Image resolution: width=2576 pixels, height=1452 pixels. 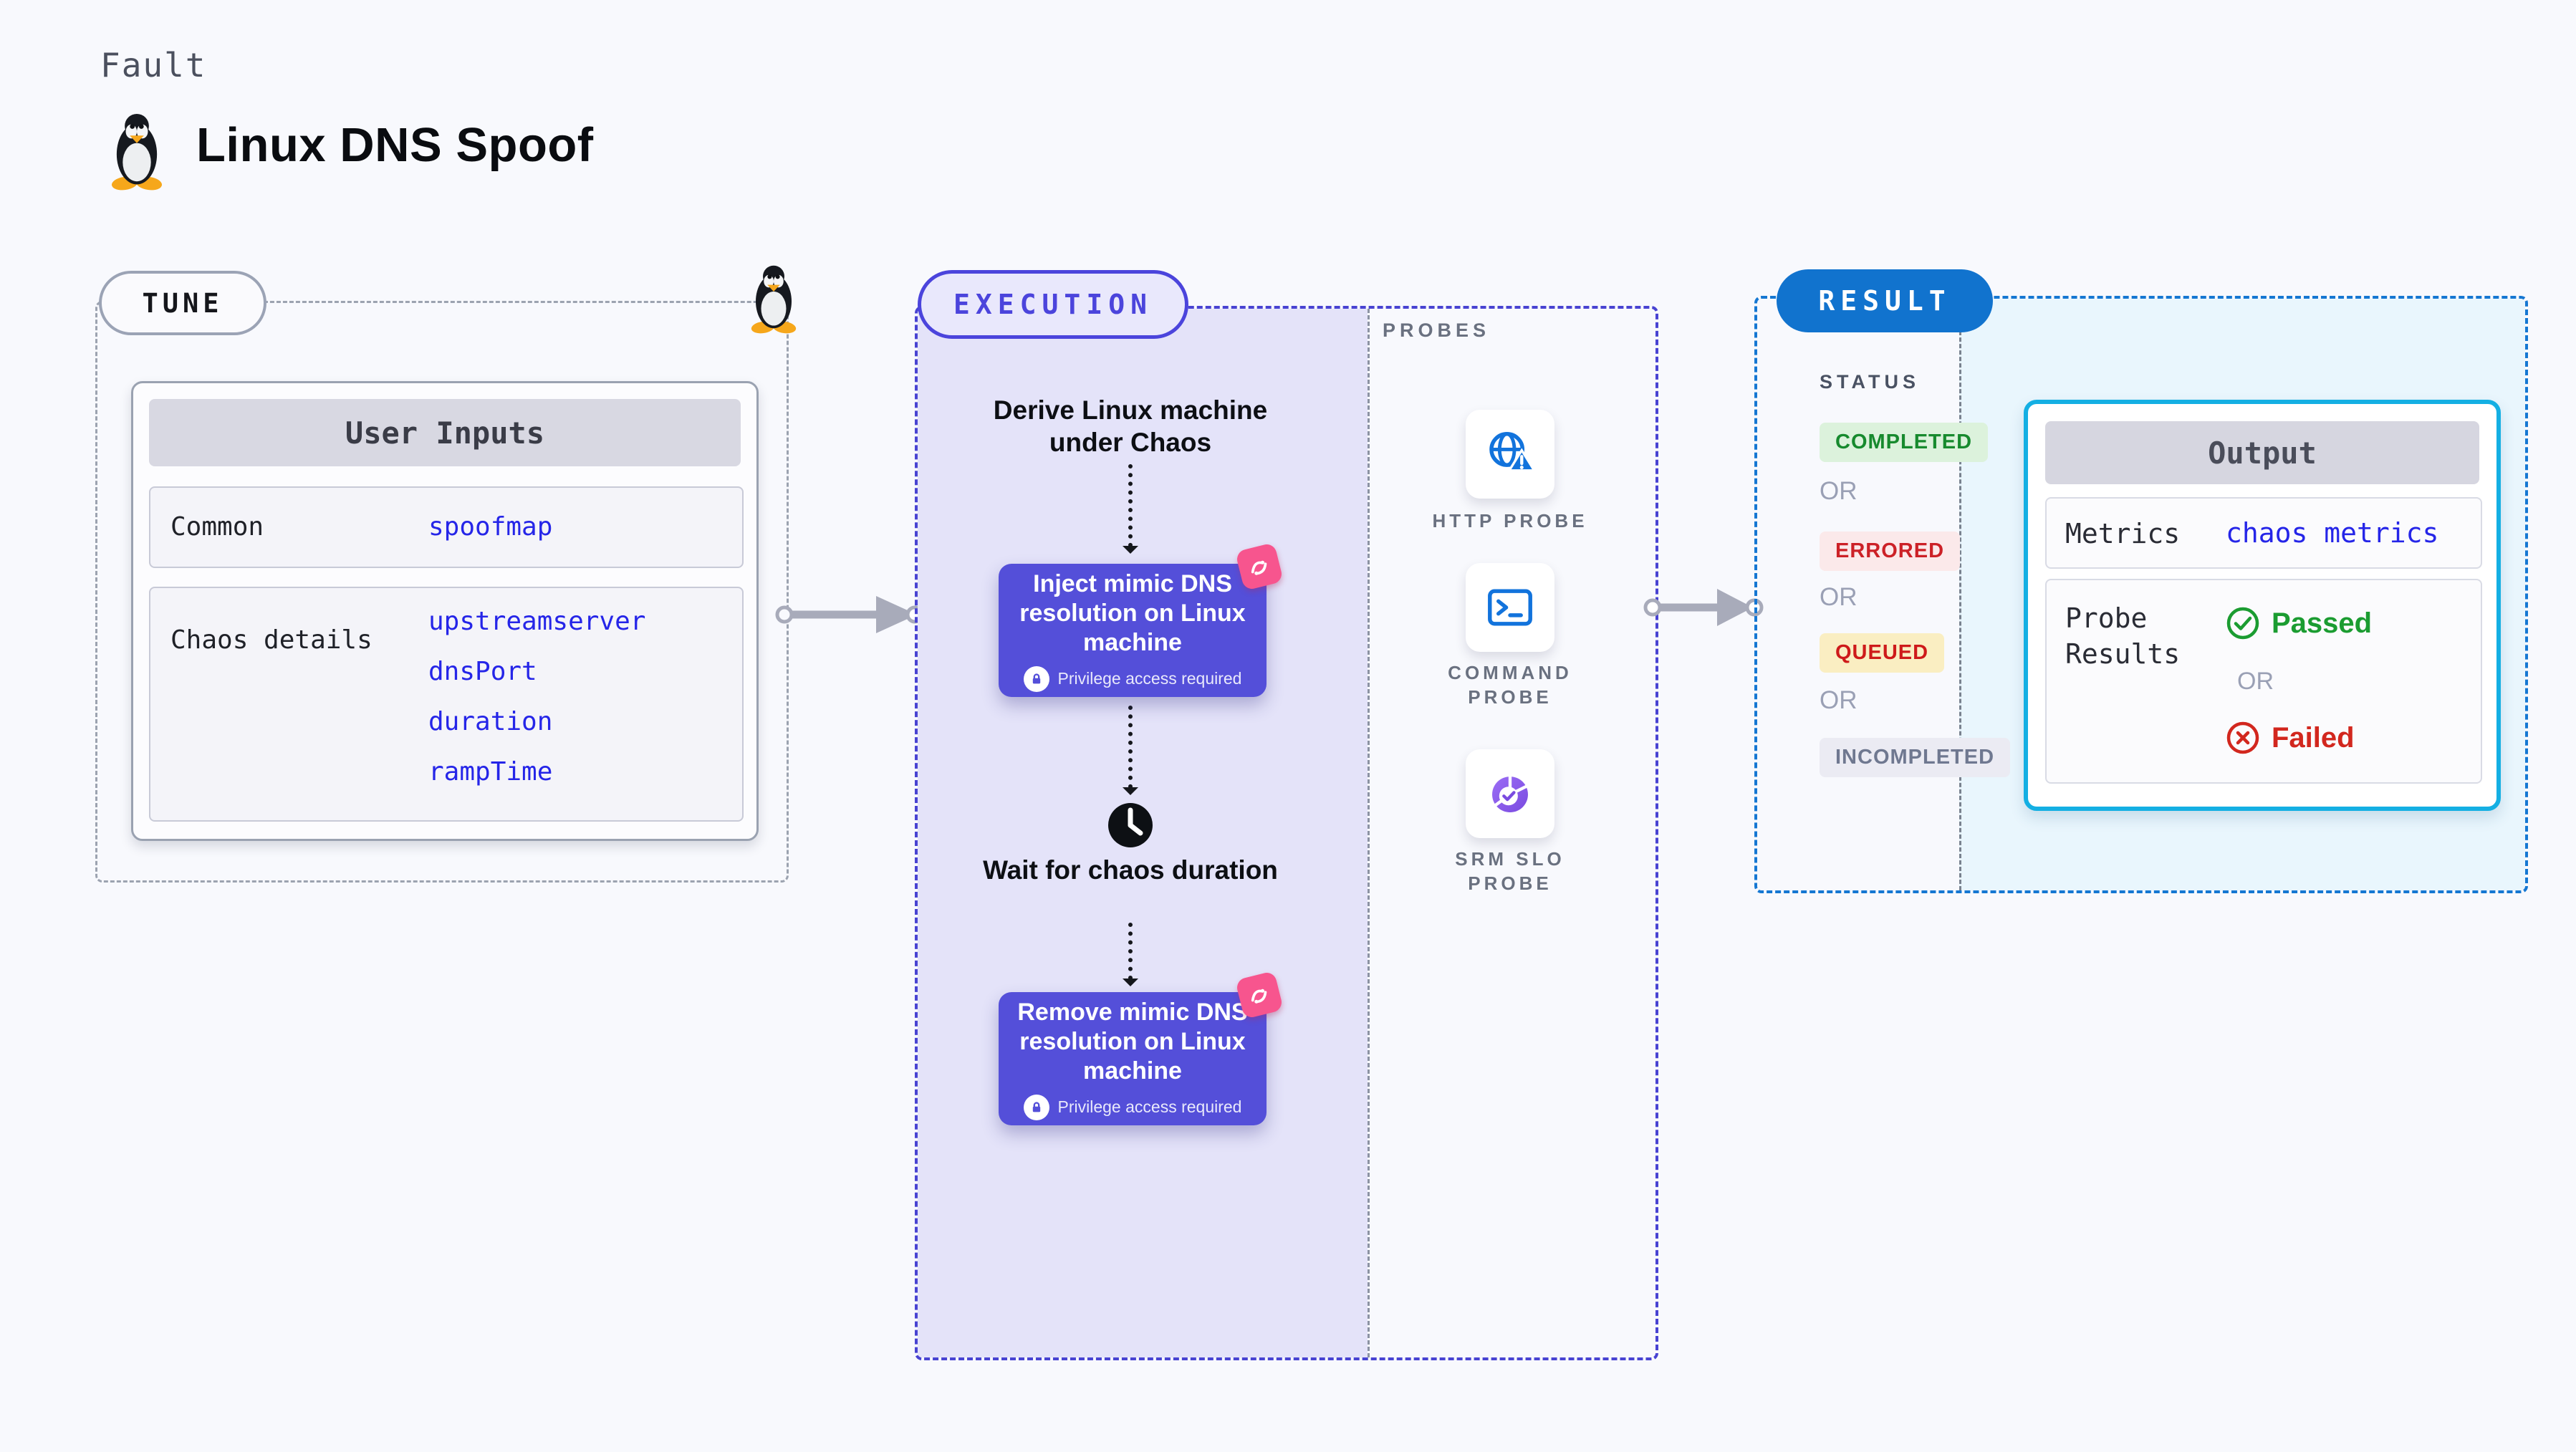 I want to click on tune-pill: TUNE, so click(x=183, y=303).